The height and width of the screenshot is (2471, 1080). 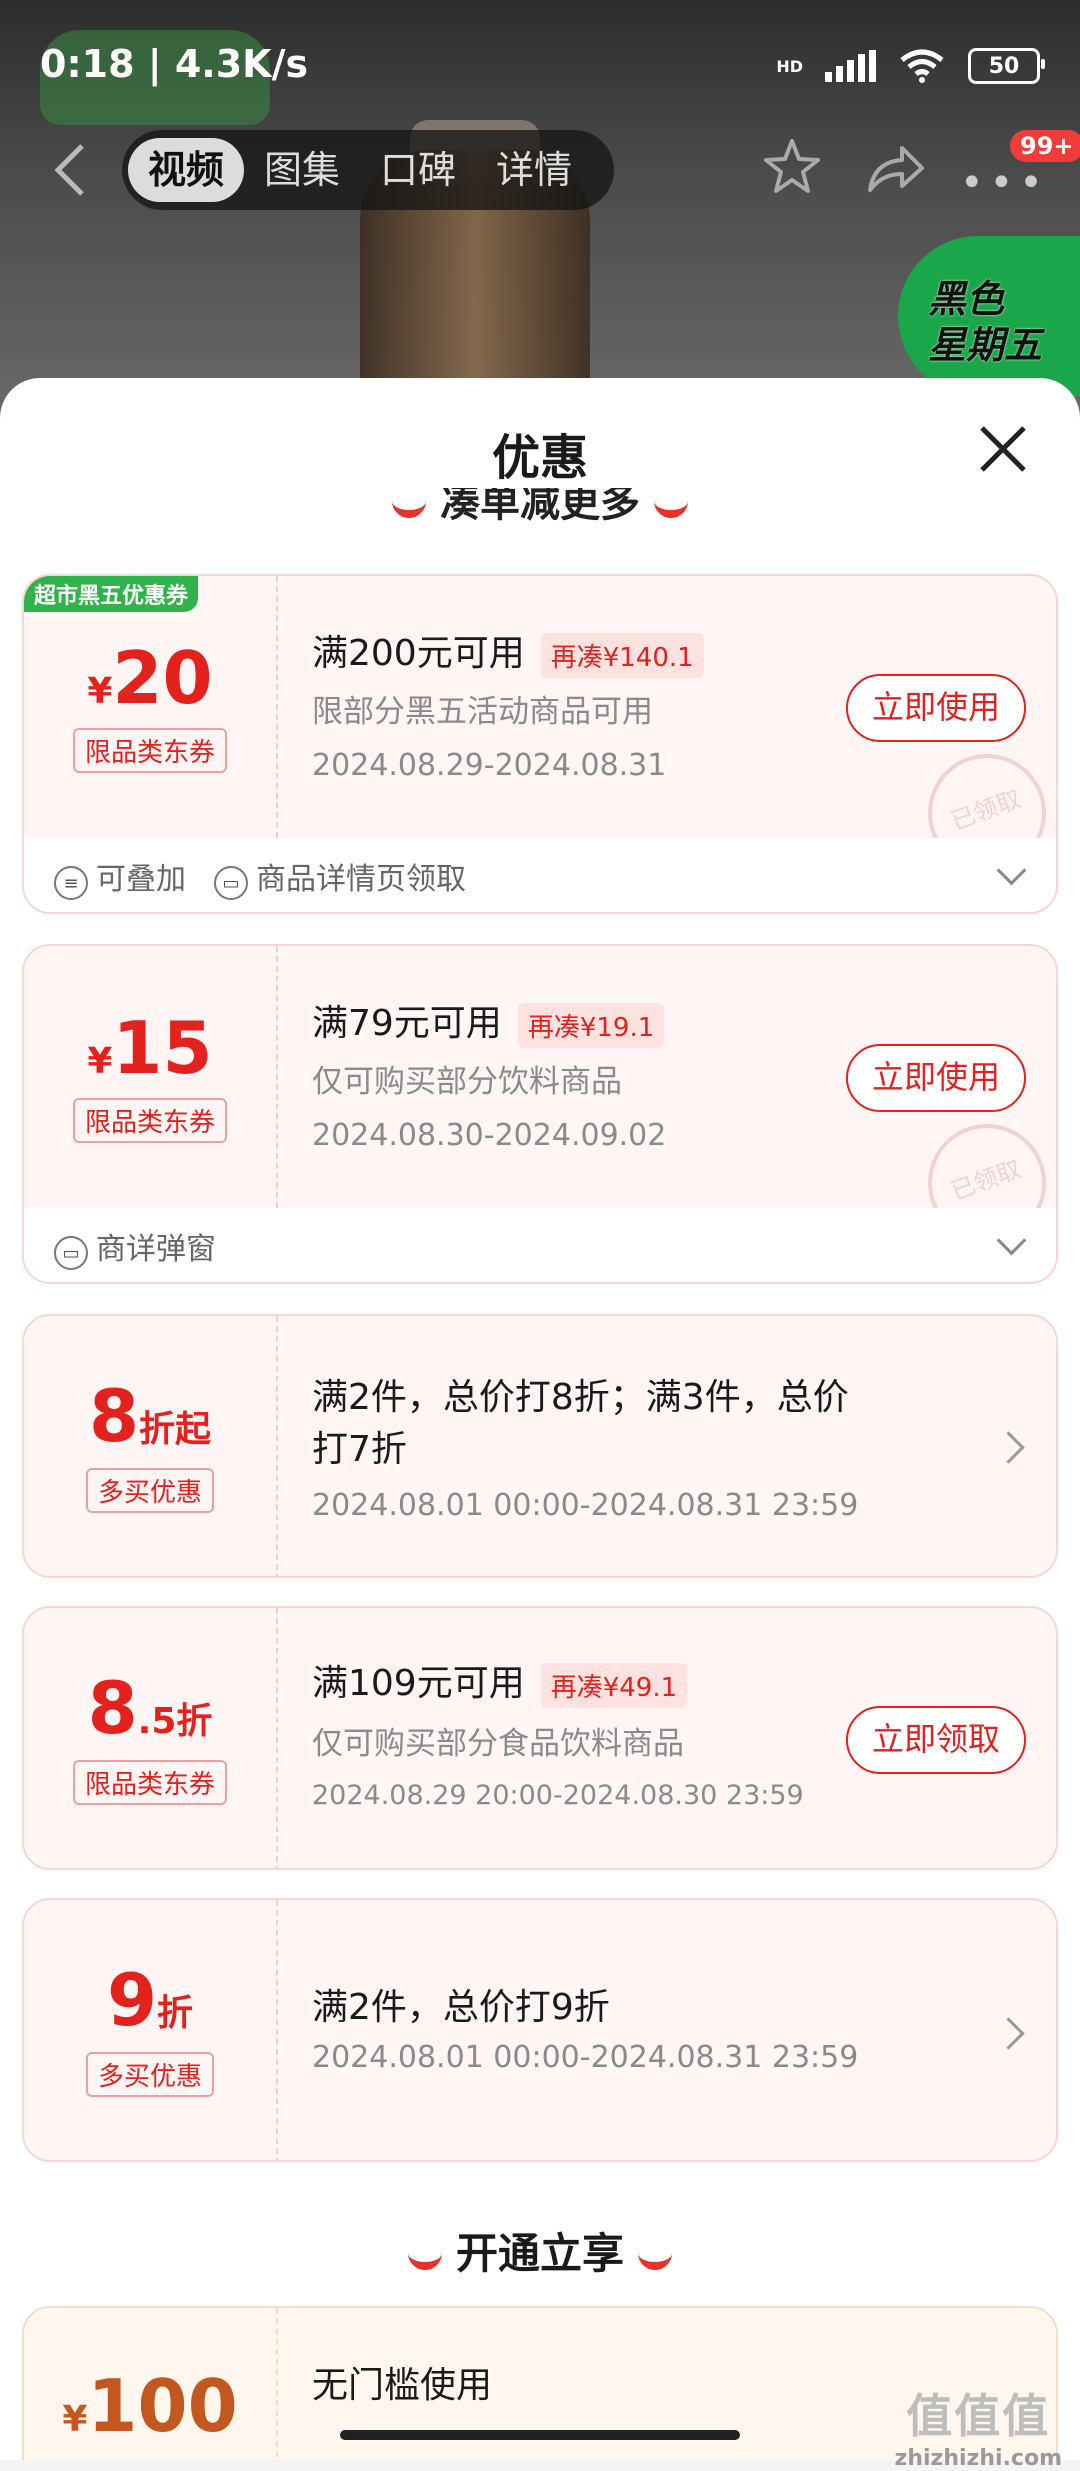 I want to click on media-tabs: 视频 图集 口碑 详情, so click(x=368, y=170).